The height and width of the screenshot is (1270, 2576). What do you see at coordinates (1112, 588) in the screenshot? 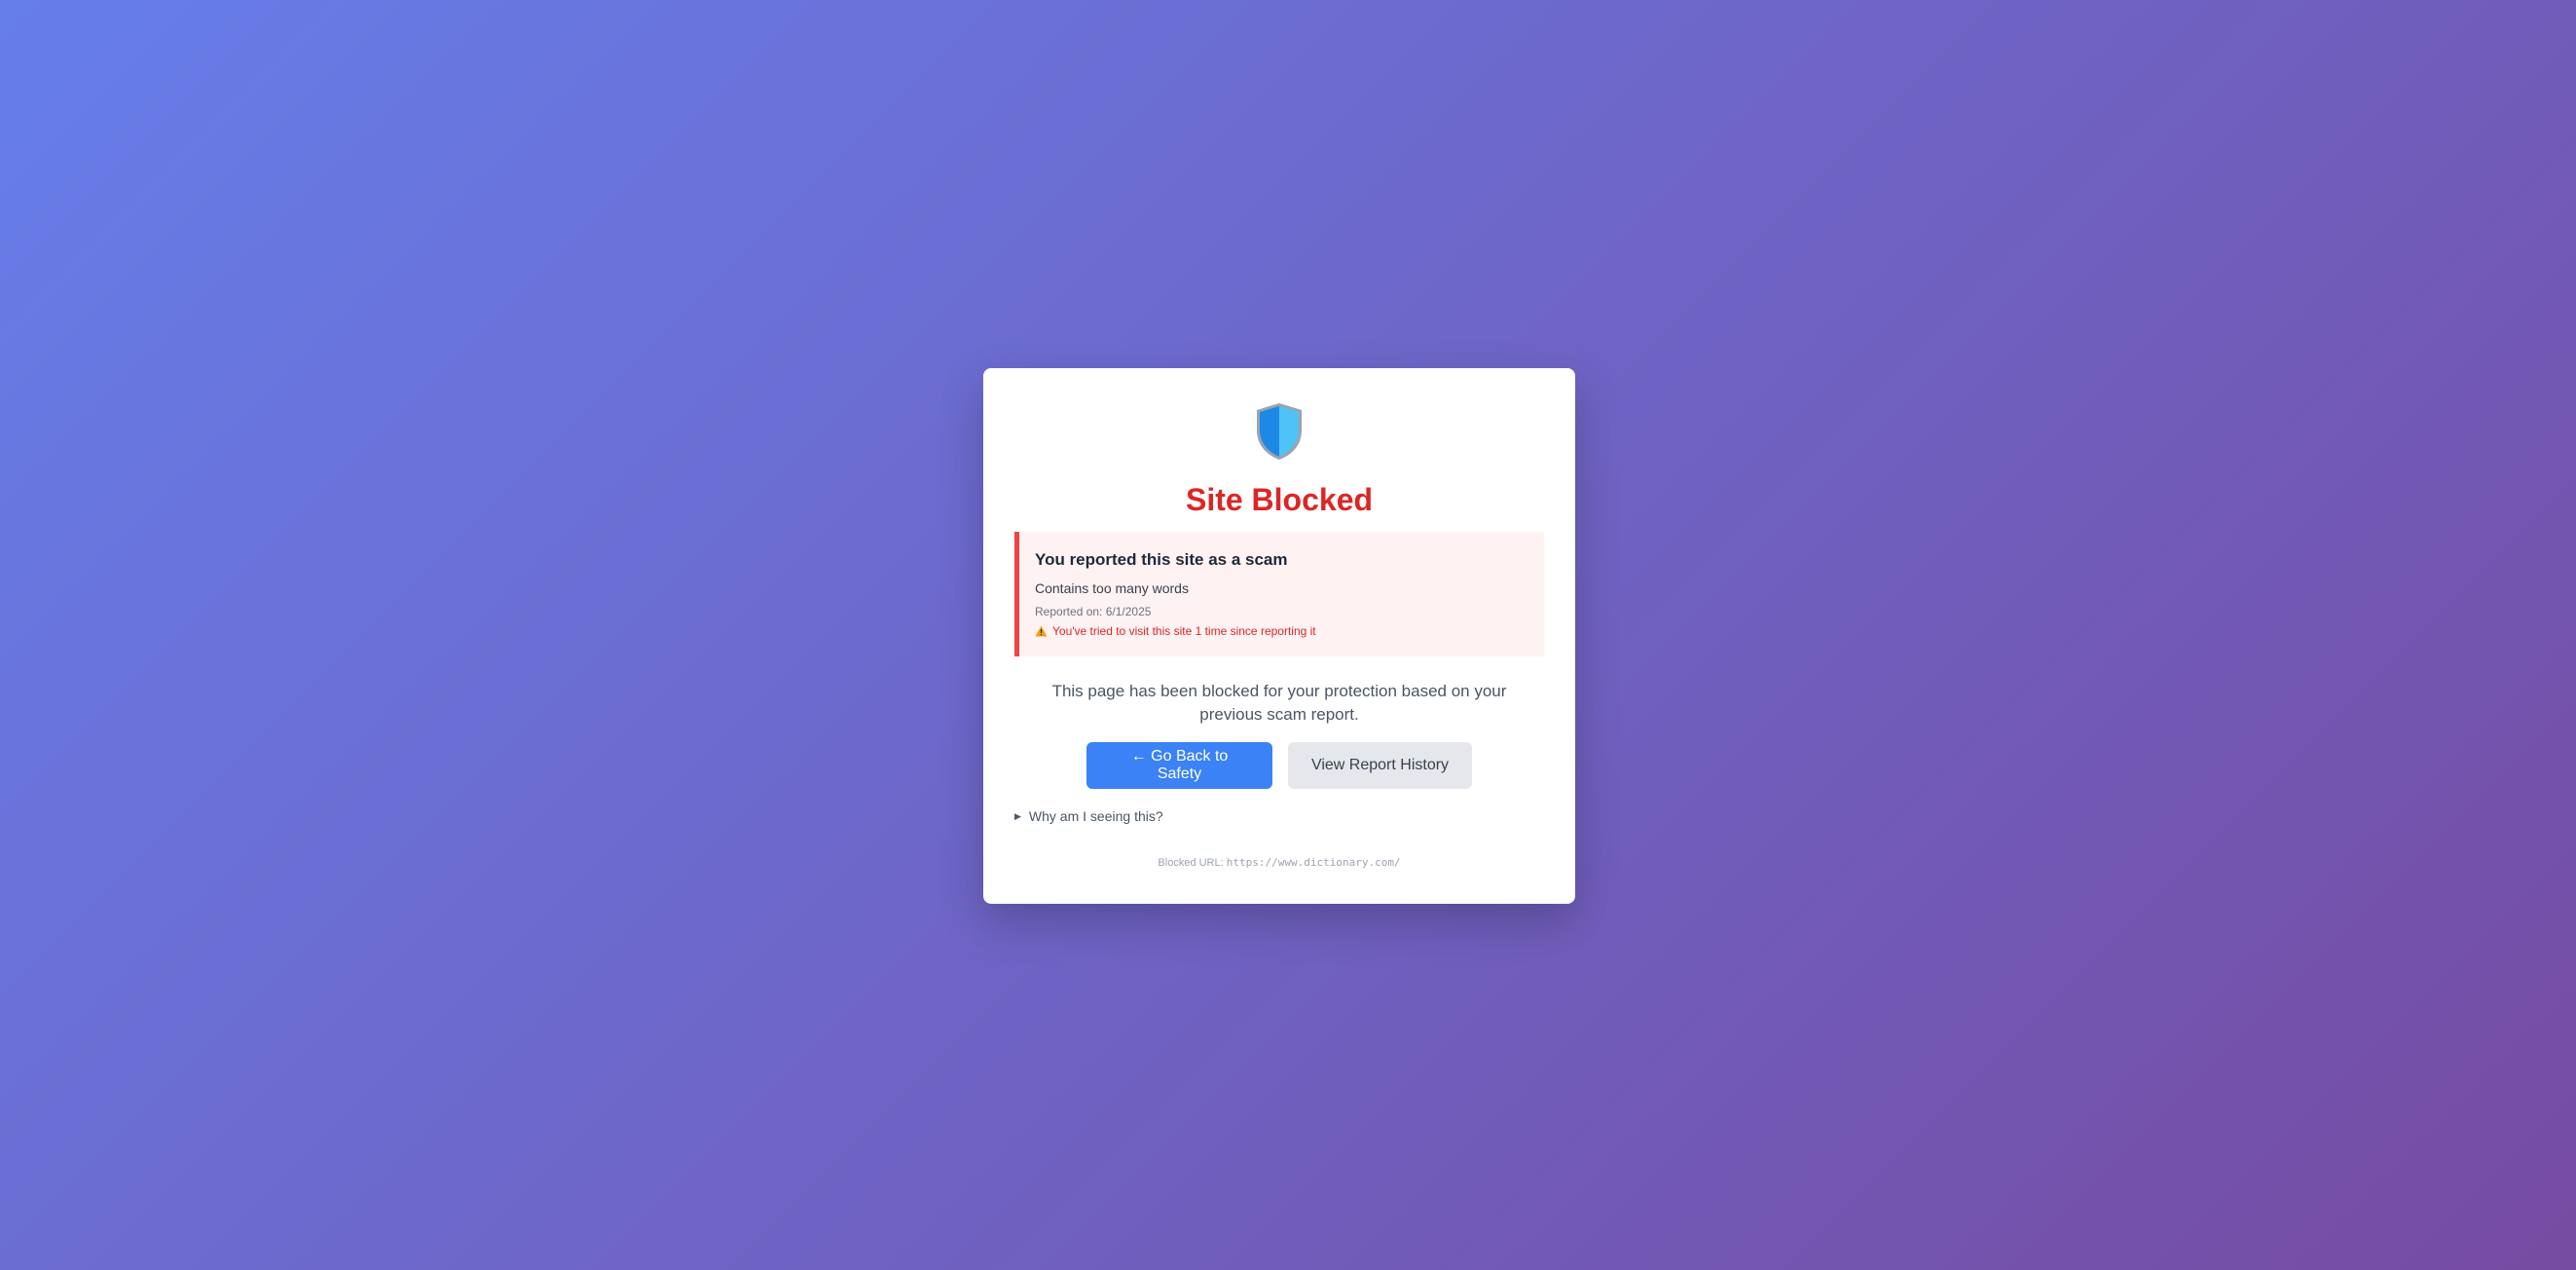
I see `report-reason: Contains too many words` at bounding box center [1112, 588].